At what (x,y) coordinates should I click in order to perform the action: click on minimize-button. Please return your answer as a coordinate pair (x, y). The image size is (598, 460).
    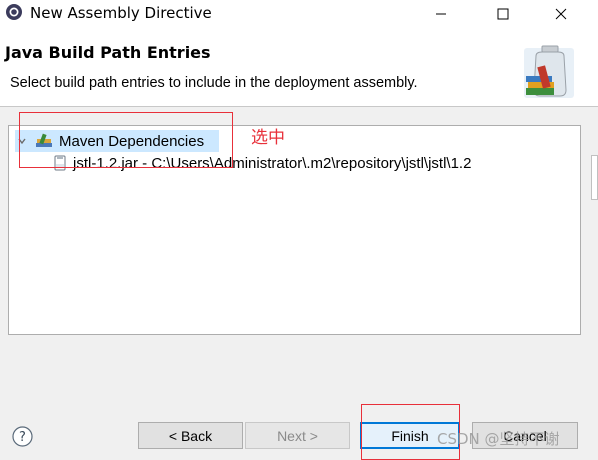
    Looking at the image, I should click on (441, 14).